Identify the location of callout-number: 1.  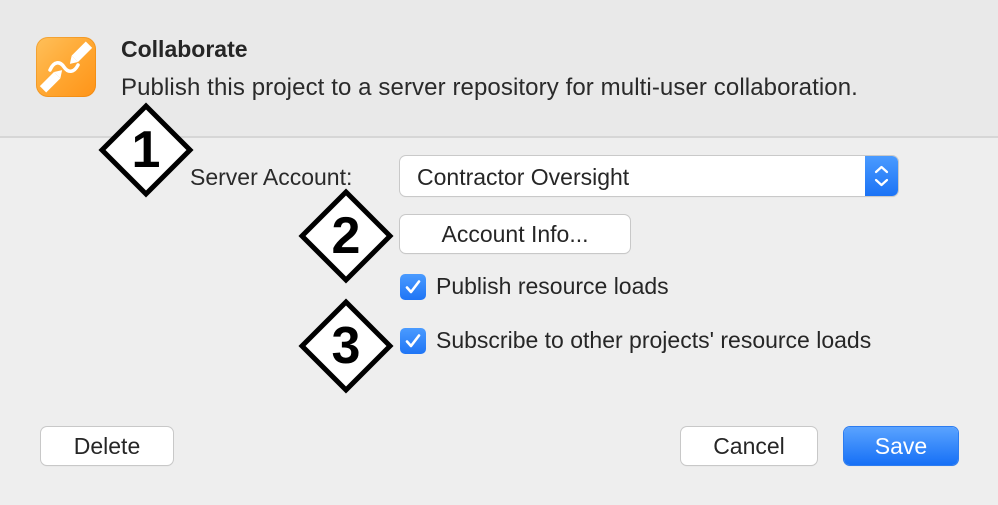
(146, 150).